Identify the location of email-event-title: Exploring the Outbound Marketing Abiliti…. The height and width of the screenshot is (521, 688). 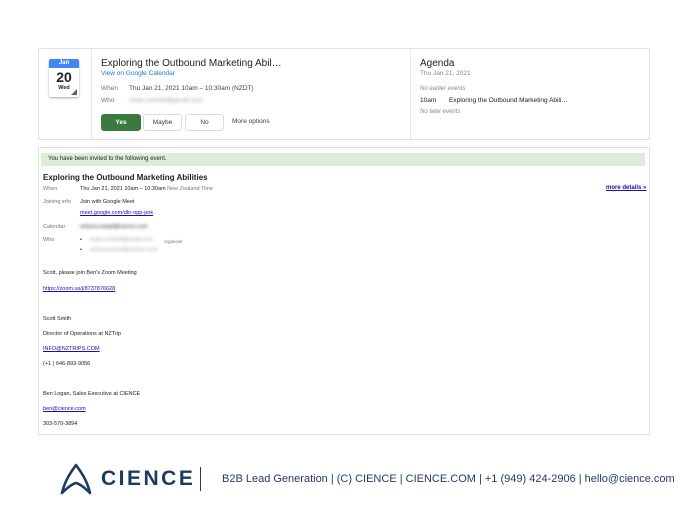
(125, 177).